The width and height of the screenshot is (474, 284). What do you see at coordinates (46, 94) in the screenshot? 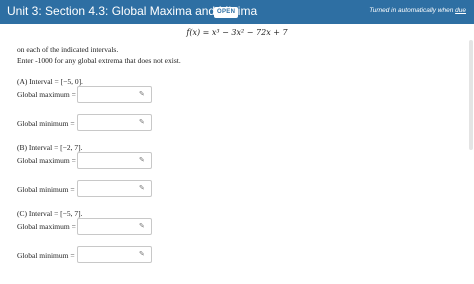
I see `part-a-max-label: Global maximum =` at bounding box center [46, 94].